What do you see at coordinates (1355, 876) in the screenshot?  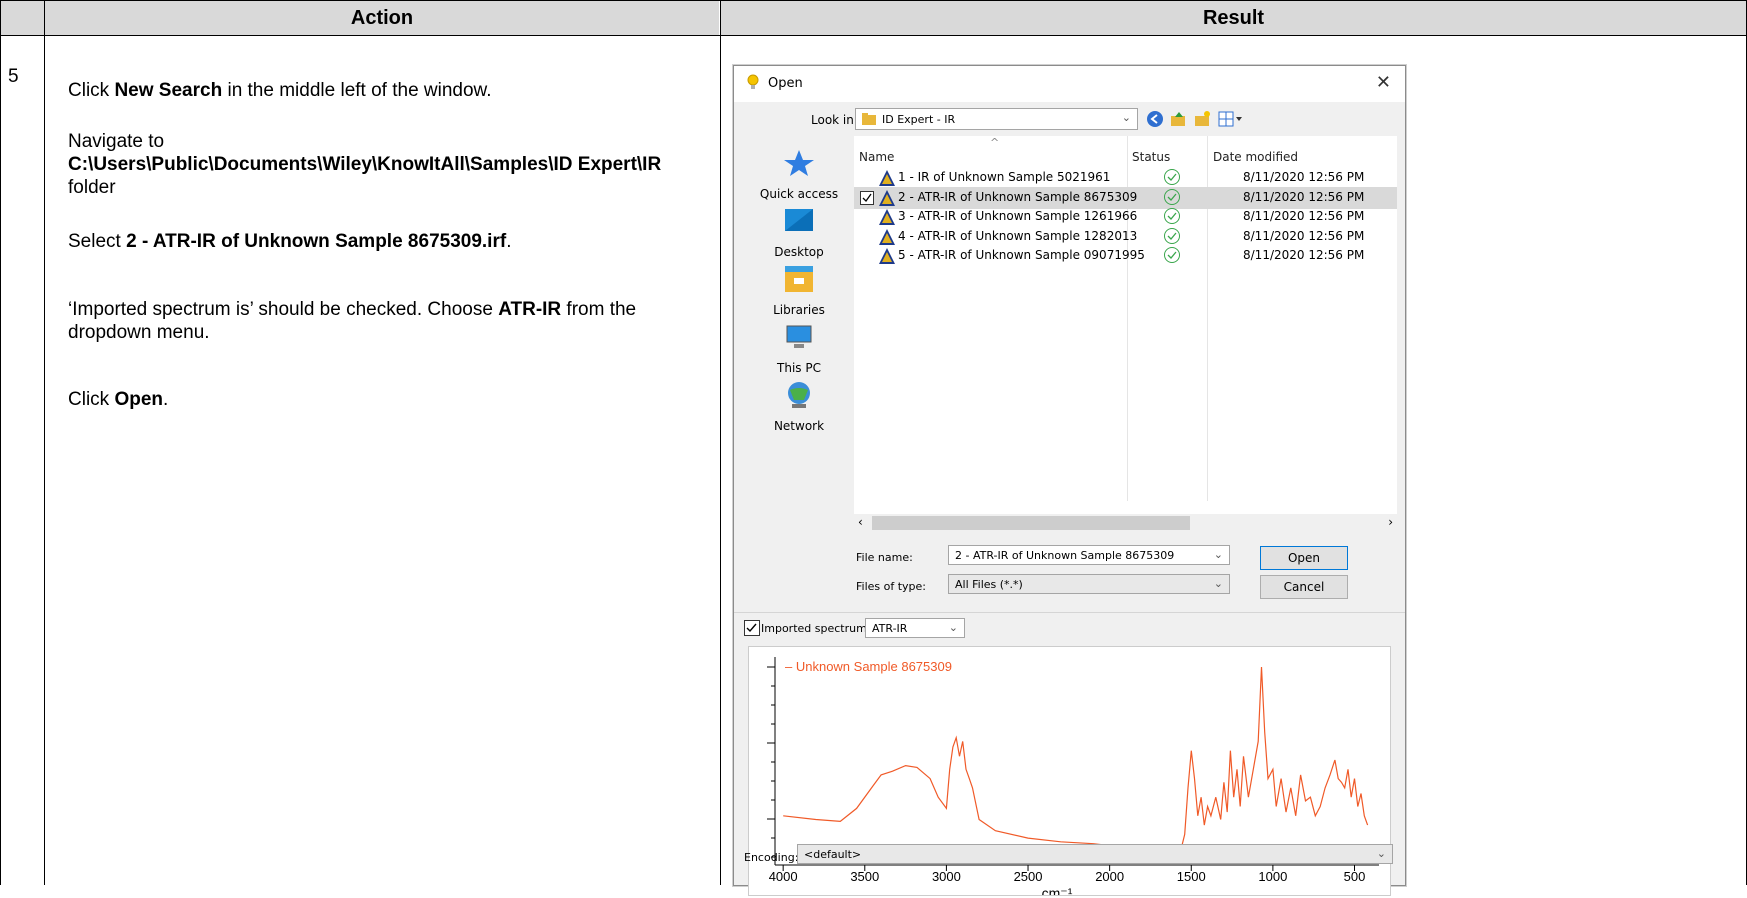 I see `x-tick-label: 500` at bounding box center [1355, 876].